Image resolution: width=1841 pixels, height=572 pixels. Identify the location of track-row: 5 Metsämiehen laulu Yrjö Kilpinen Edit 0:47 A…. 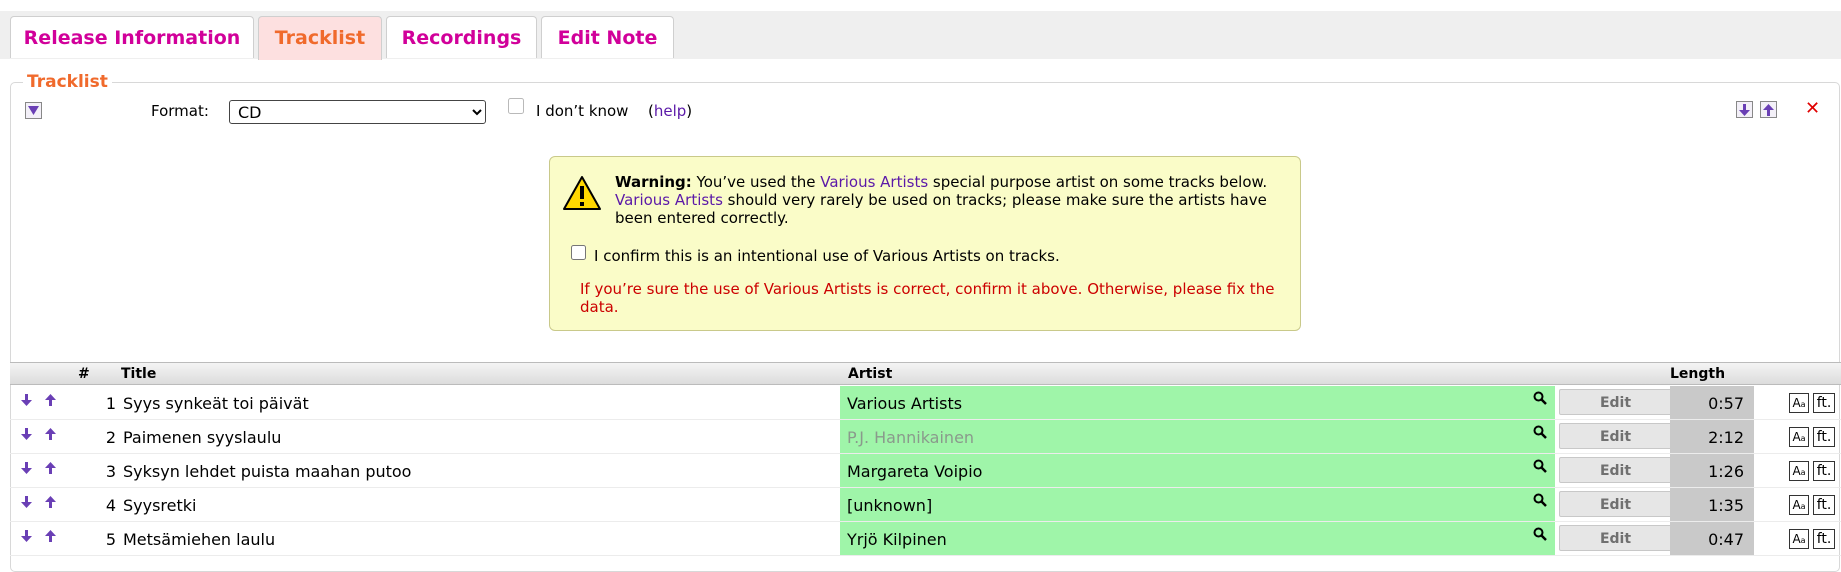
(925, 539).